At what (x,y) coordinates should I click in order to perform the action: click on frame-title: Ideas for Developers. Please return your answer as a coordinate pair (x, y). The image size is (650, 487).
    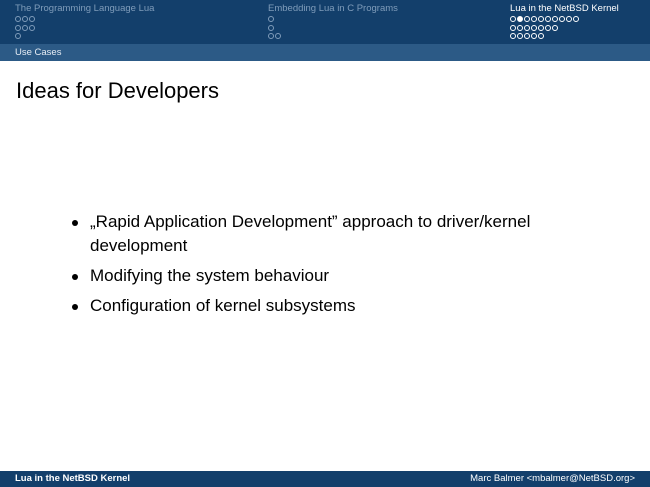
    Looking at the image, I should click on (117, 90).